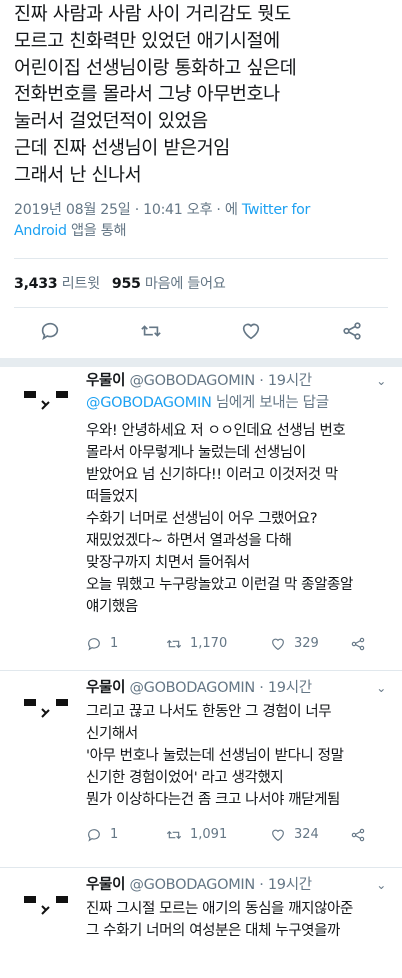  I want to click on reply-actions: 1 1,091 324, so click(237, 835).